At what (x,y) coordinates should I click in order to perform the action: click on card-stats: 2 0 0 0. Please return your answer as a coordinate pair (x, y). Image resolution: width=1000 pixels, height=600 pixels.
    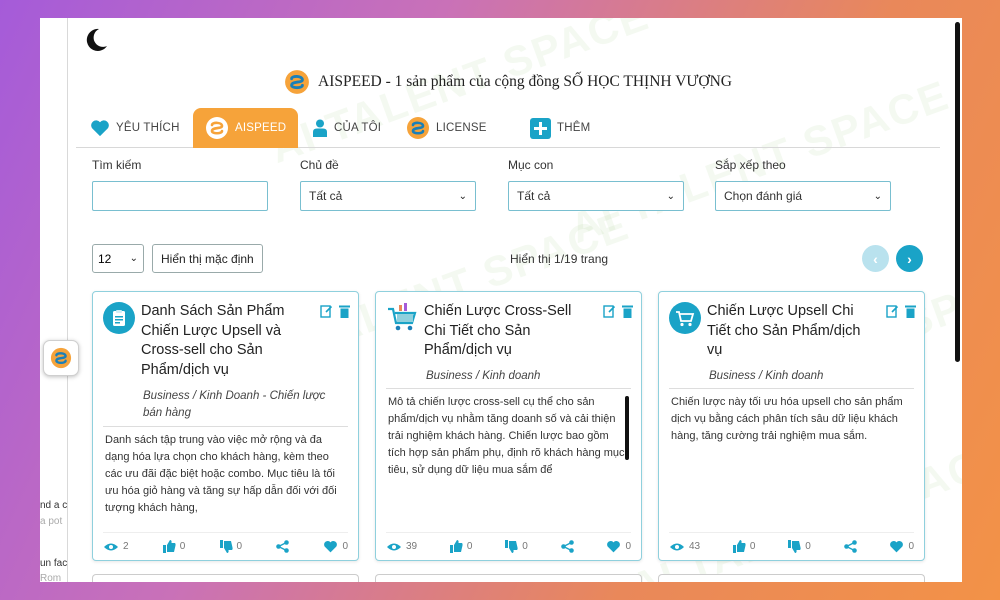
    Looking at the image, I should click on (225, 546).